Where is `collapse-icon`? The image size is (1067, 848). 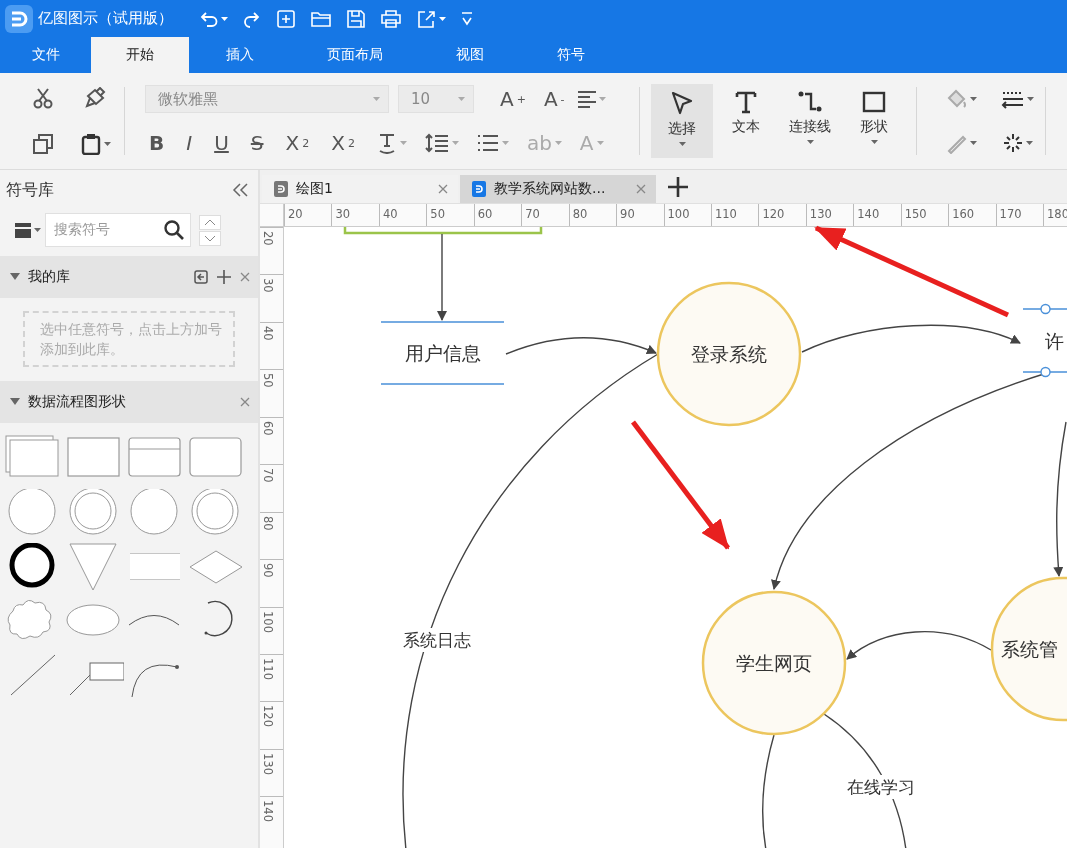 collapse-icon is located at coordinates (240, 190).